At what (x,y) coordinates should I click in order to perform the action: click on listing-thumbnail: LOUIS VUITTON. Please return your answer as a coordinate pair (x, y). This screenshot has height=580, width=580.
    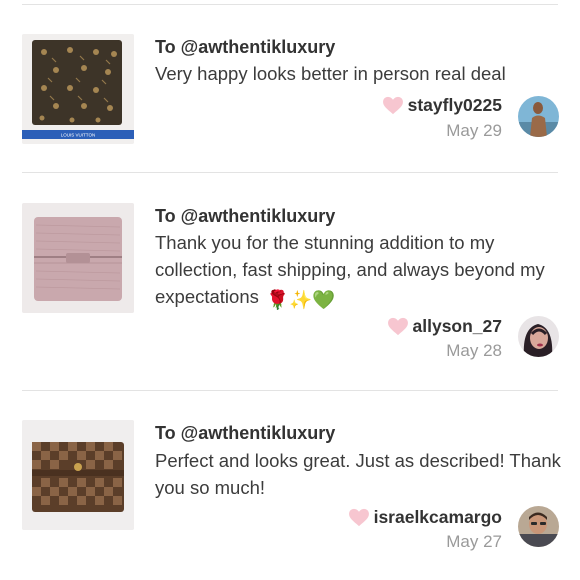
    Looking at the image, I should click on (78, 89).